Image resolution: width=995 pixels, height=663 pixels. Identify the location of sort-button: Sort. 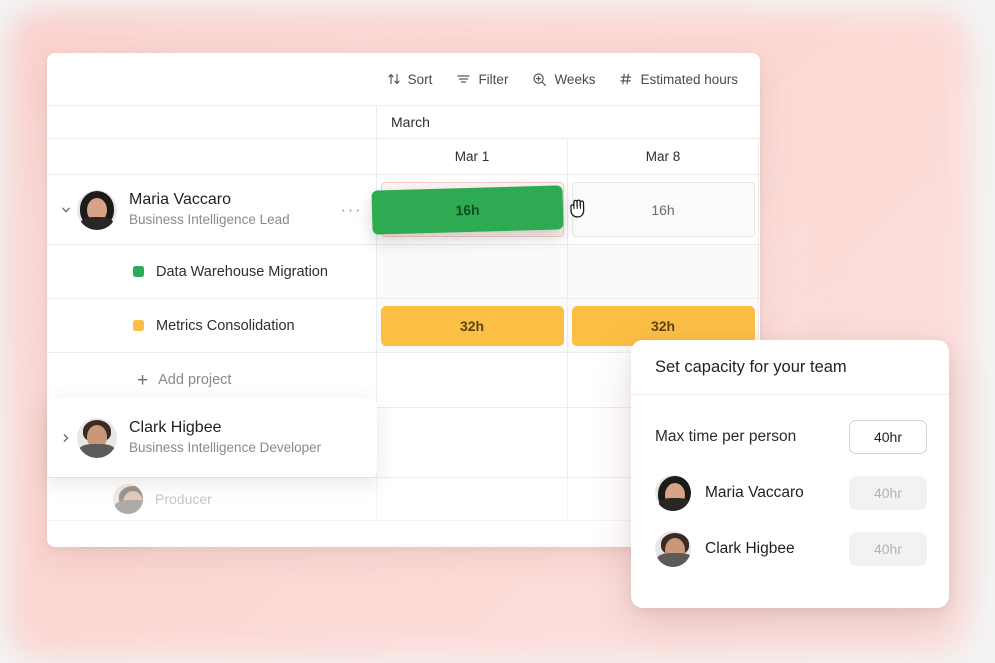
(410, 79).